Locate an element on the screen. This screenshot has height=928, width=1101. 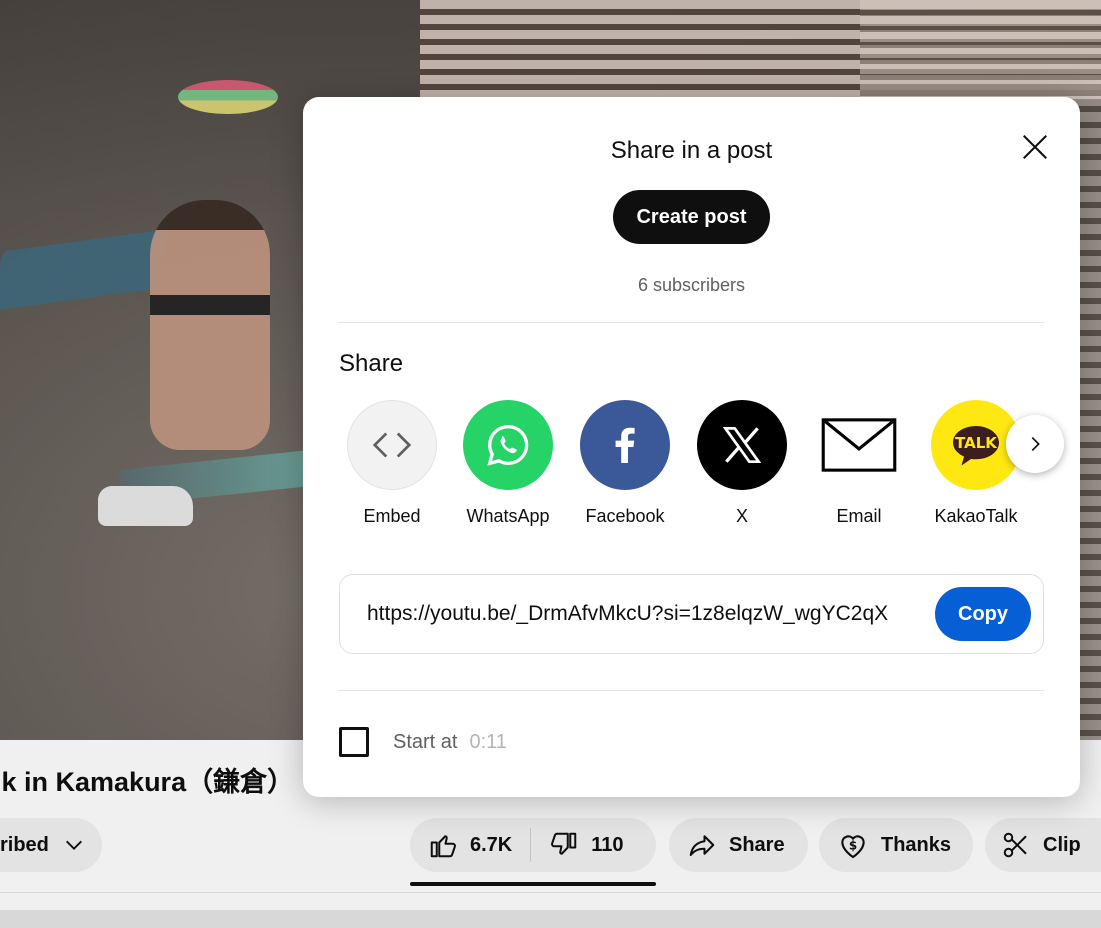
share-target-email: Email is located at coordinates (859, 463).